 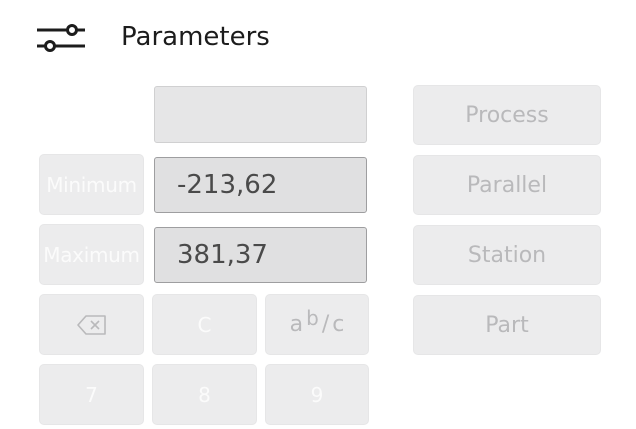 I want to click on parallel-button: Parallel, so click(x=507, y=185).